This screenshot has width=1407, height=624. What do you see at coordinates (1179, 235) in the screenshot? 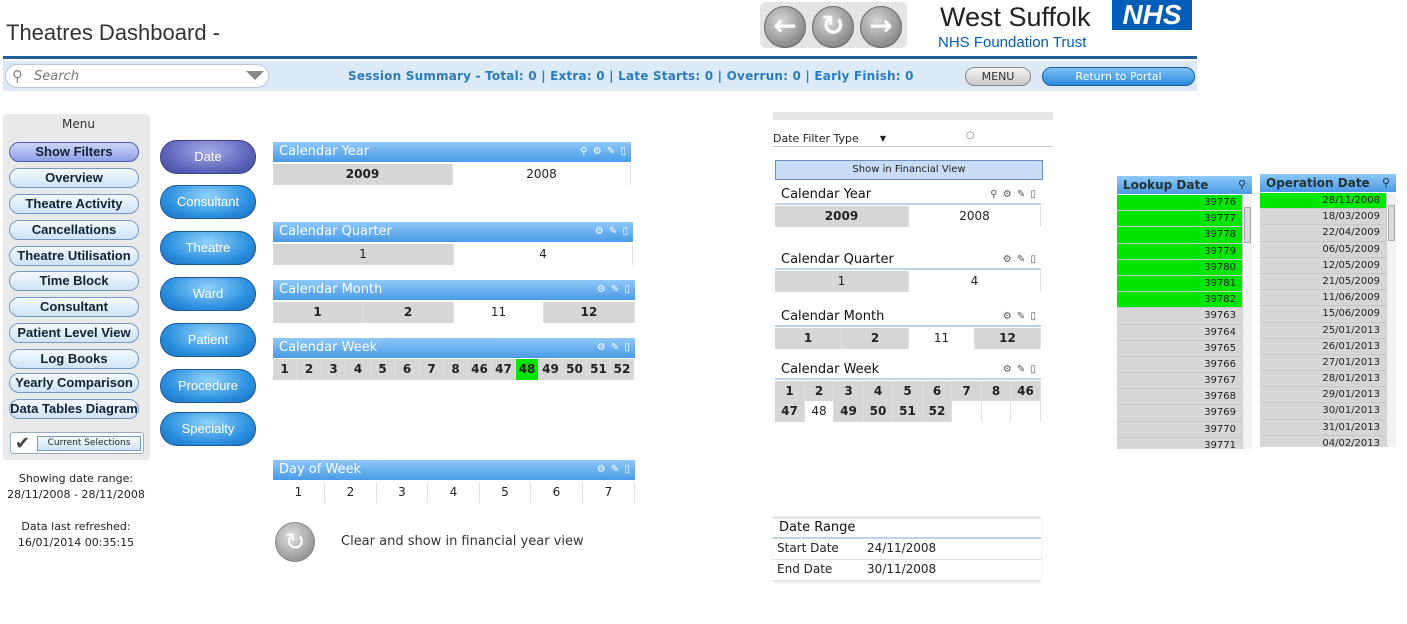
I see `list-item: 39778` at bounding box center [1179, 235].